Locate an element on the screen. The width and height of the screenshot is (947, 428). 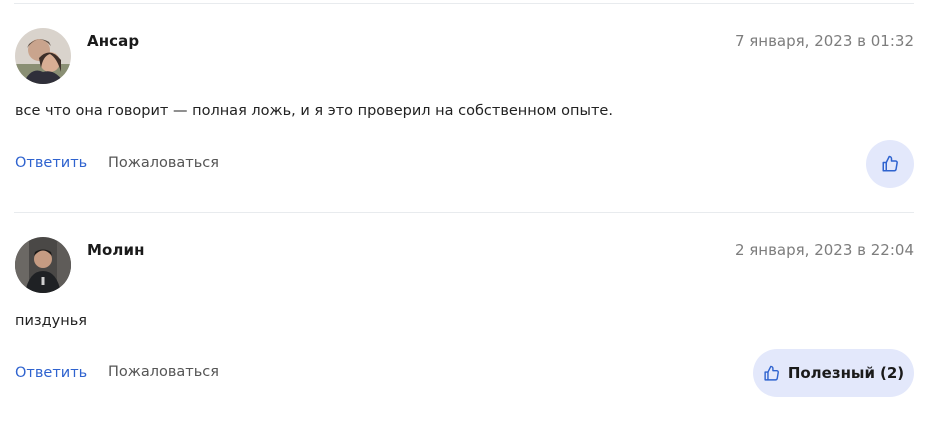
like-button is located at coordinates (890, 164).